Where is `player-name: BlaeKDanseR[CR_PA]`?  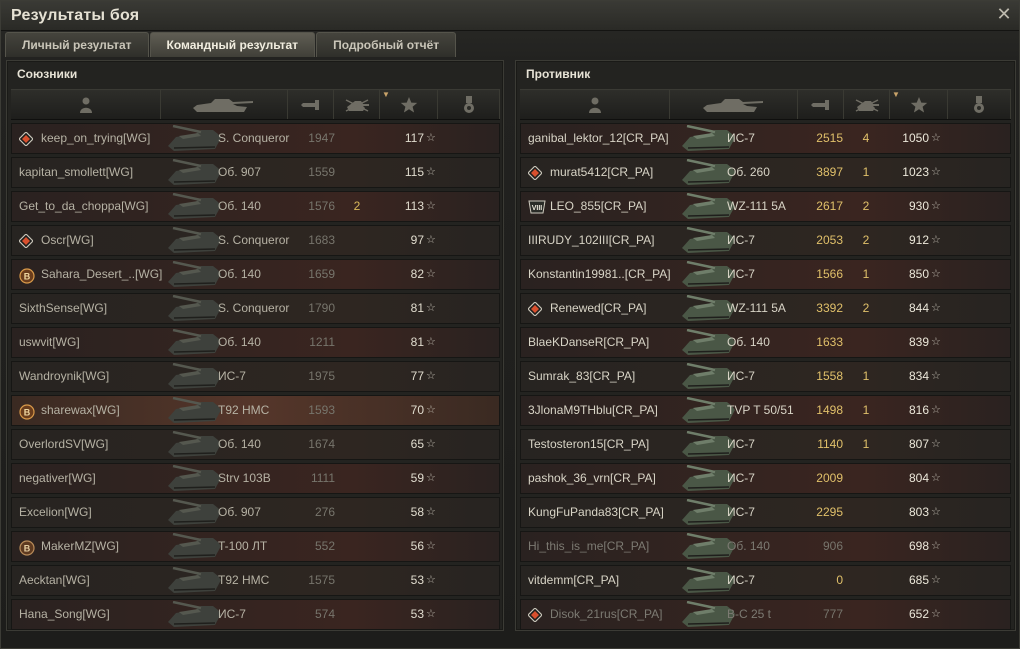 player-name: BlaeKDanseR[CR_PA] is located at coordinates (589, 342).